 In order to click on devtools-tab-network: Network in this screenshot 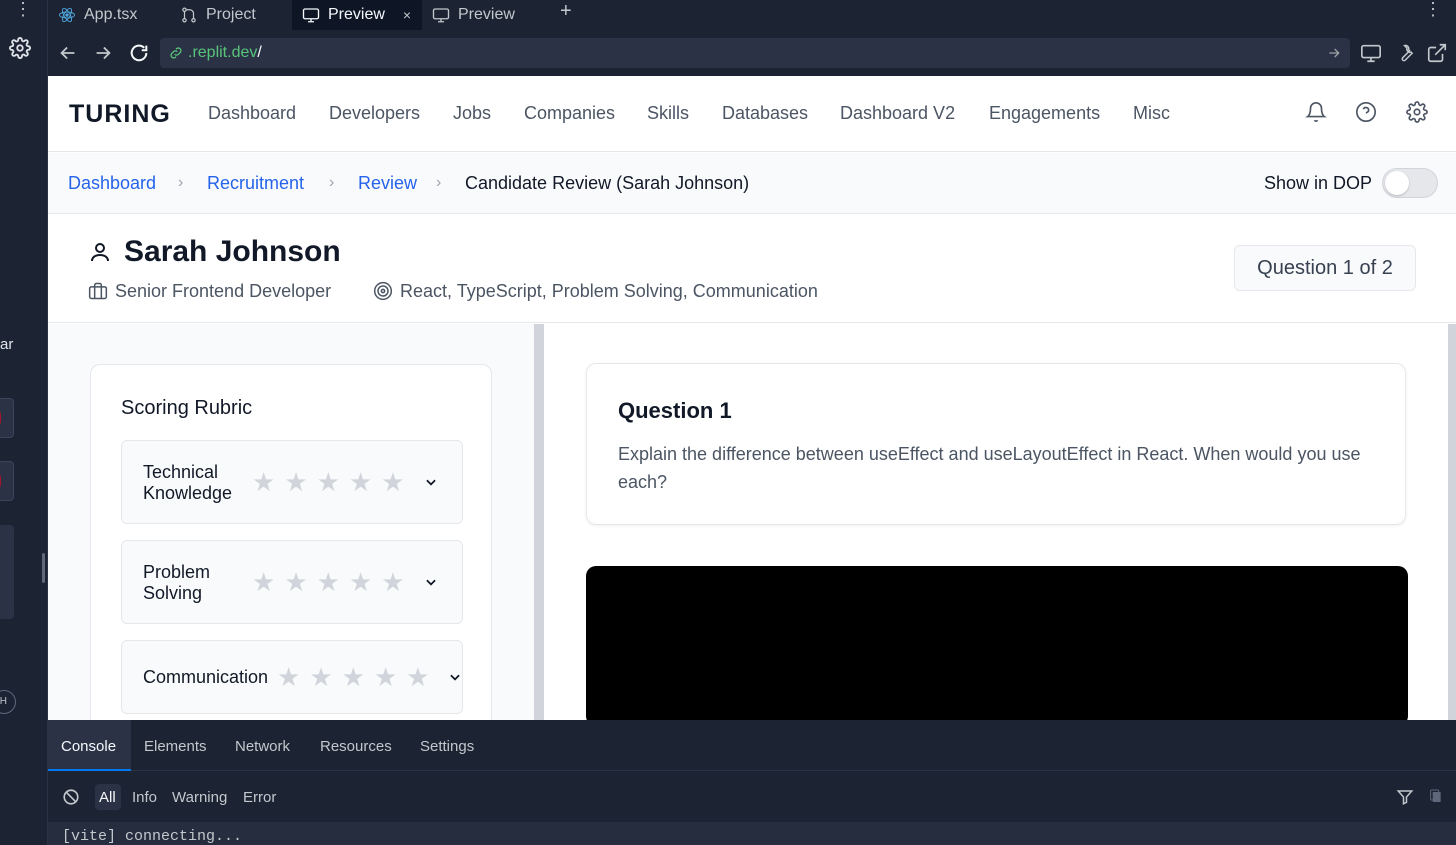, I will do `click(262, 746)`.